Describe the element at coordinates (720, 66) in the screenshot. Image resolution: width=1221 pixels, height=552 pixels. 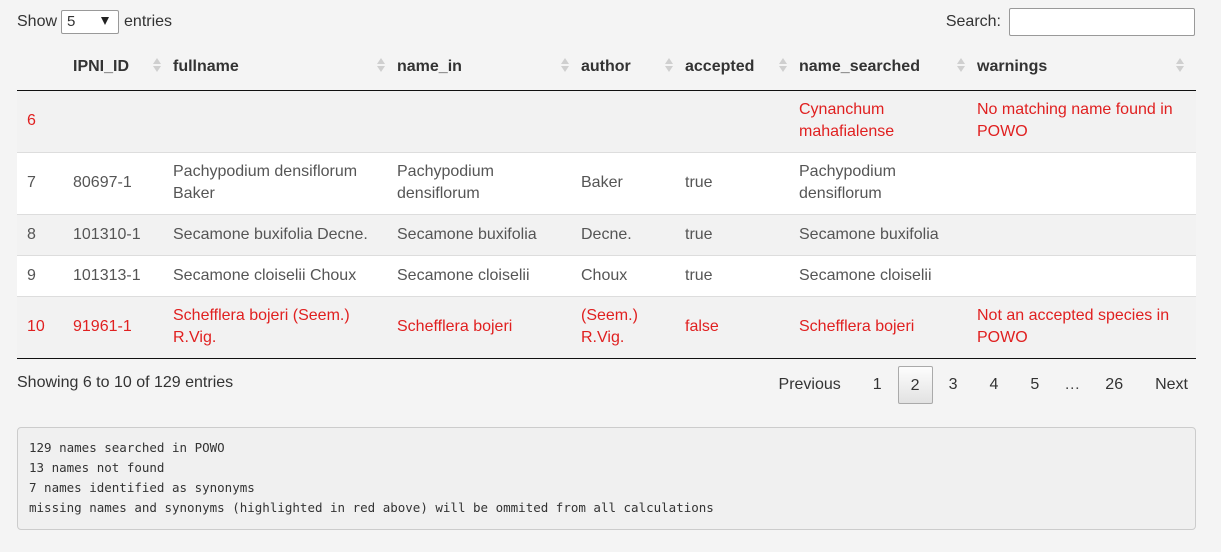
I see `column-header-label: accepted` at that location.